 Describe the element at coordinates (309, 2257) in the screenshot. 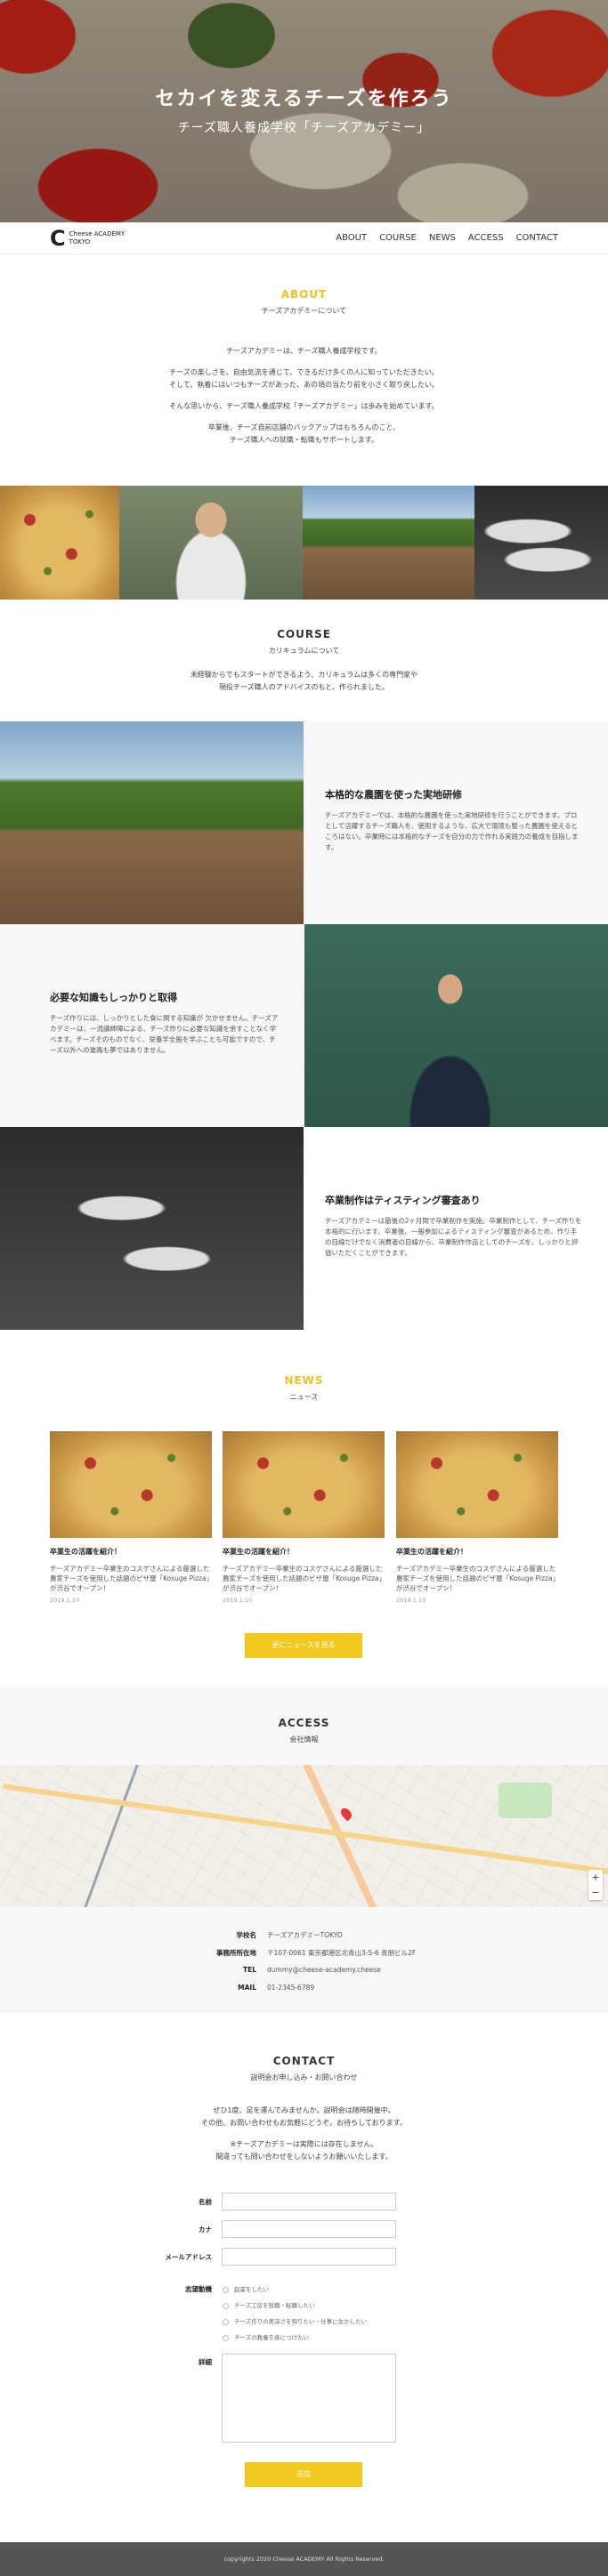

I see `email-field` at that location.